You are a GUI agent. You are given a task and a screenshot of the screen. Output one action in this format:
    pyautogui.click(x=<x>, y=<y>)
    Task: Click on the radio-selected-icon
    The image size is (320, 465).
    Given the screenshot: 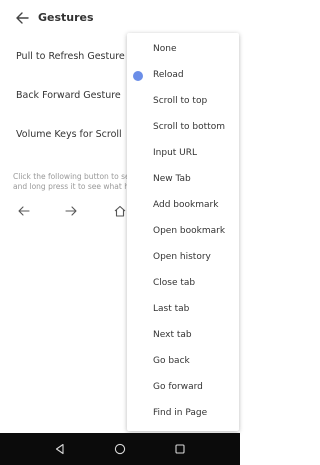 What is the action you would take?
    pyautogui.click(x=138, y=76)
    